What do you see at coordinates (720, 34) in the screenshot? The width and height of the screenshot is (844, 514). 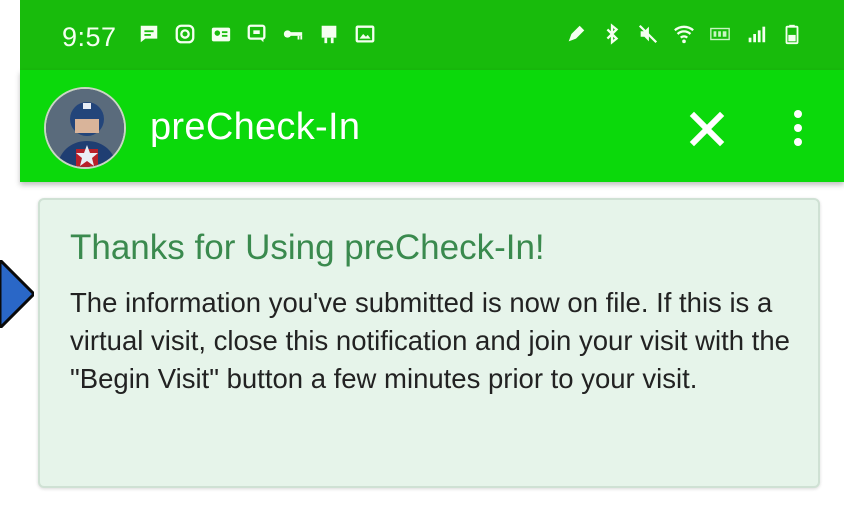 I see `lte-icon` at bounding box center [720, 34].